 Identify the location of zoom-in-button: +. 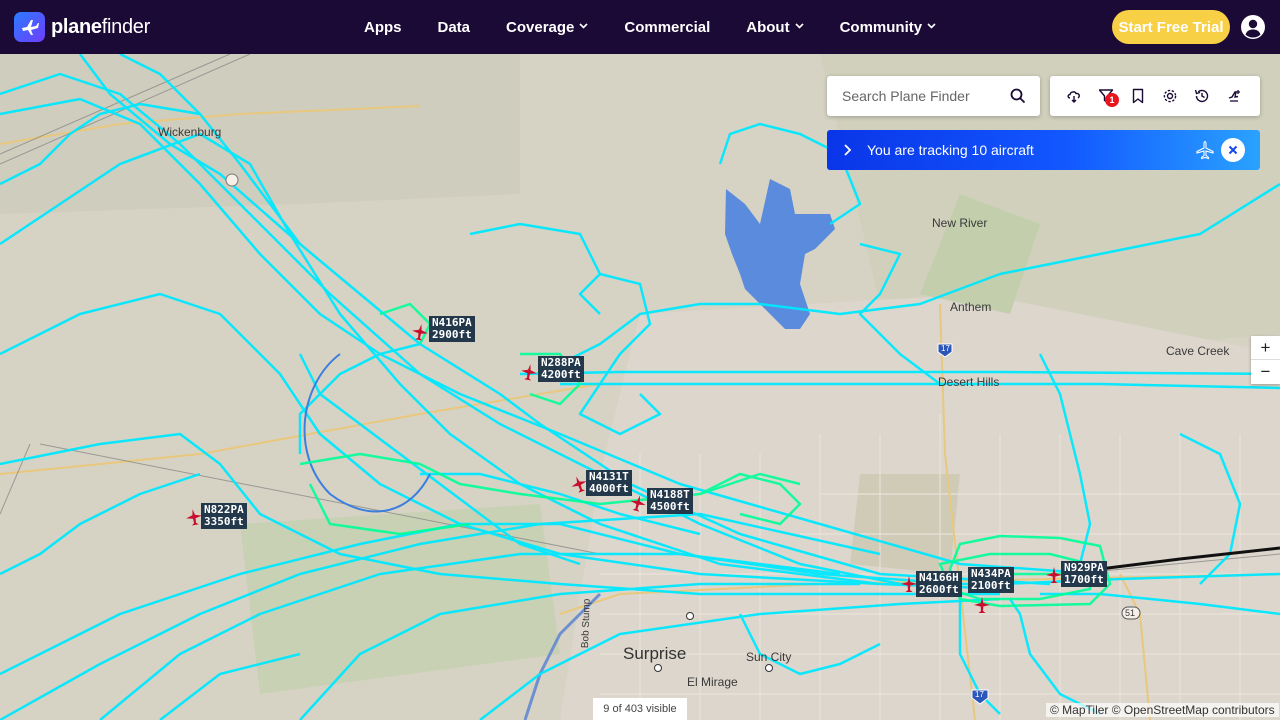
(1265, 348).